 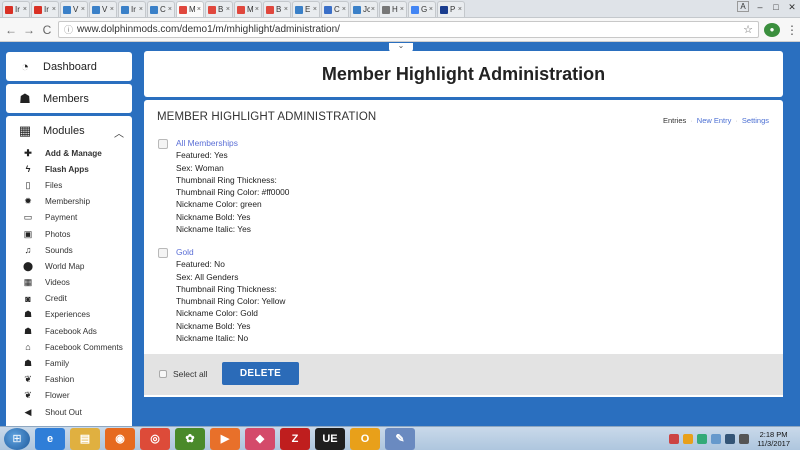 I want to click on reload-button: C, so click(x=47, y=30).